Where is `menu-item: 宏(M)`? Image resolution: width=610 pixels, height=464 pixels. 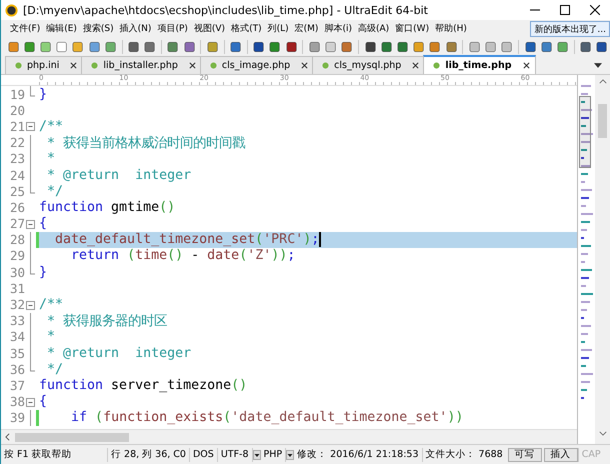 menu-item: 宏(M) is located at coordinates (307, 28).